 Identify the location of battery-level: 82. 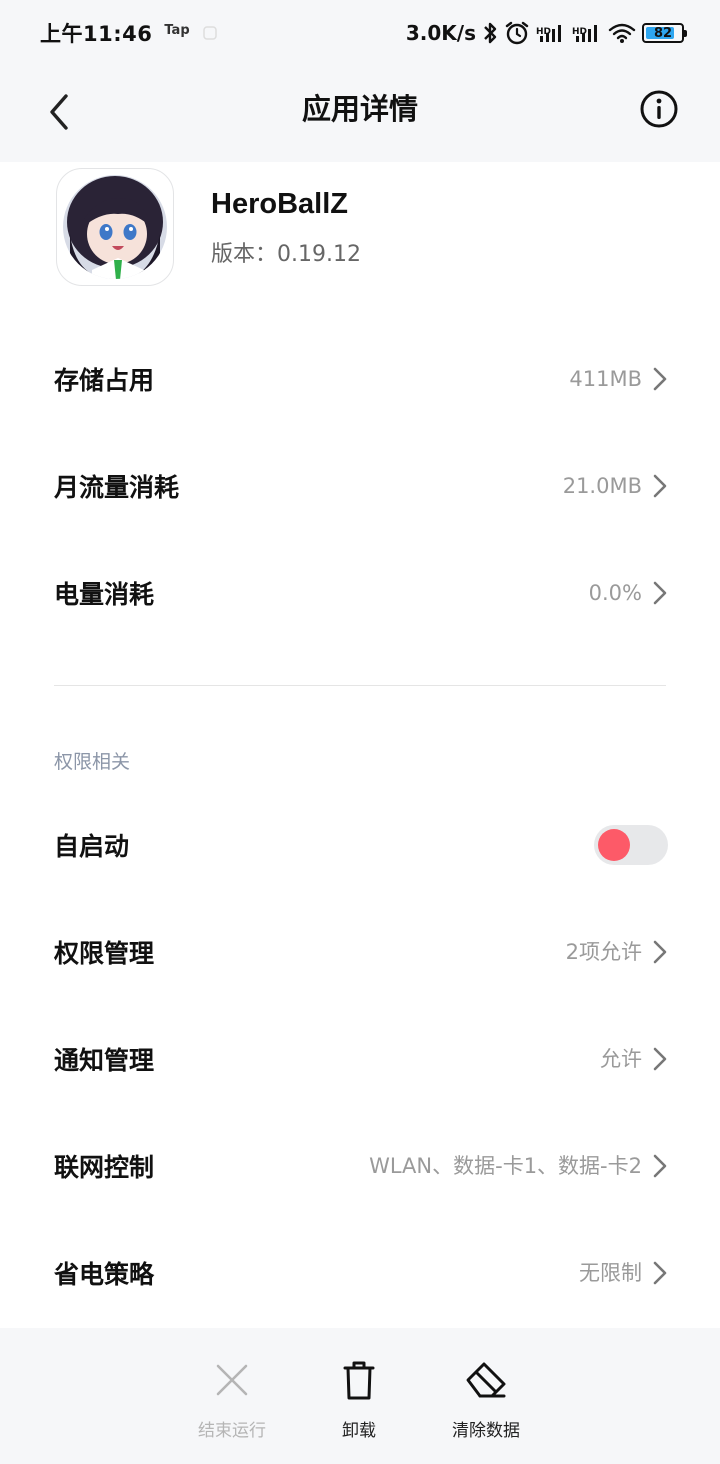
(663, 33).